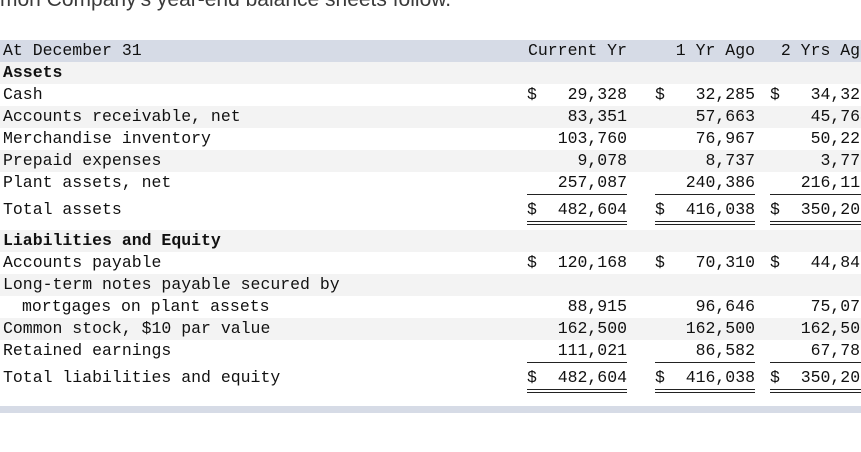 The width and height of the screenshot is (861, 452). Describe the element at coordinates (592, 350) in the screenshot. I see `value-text: 111,021` at that location.